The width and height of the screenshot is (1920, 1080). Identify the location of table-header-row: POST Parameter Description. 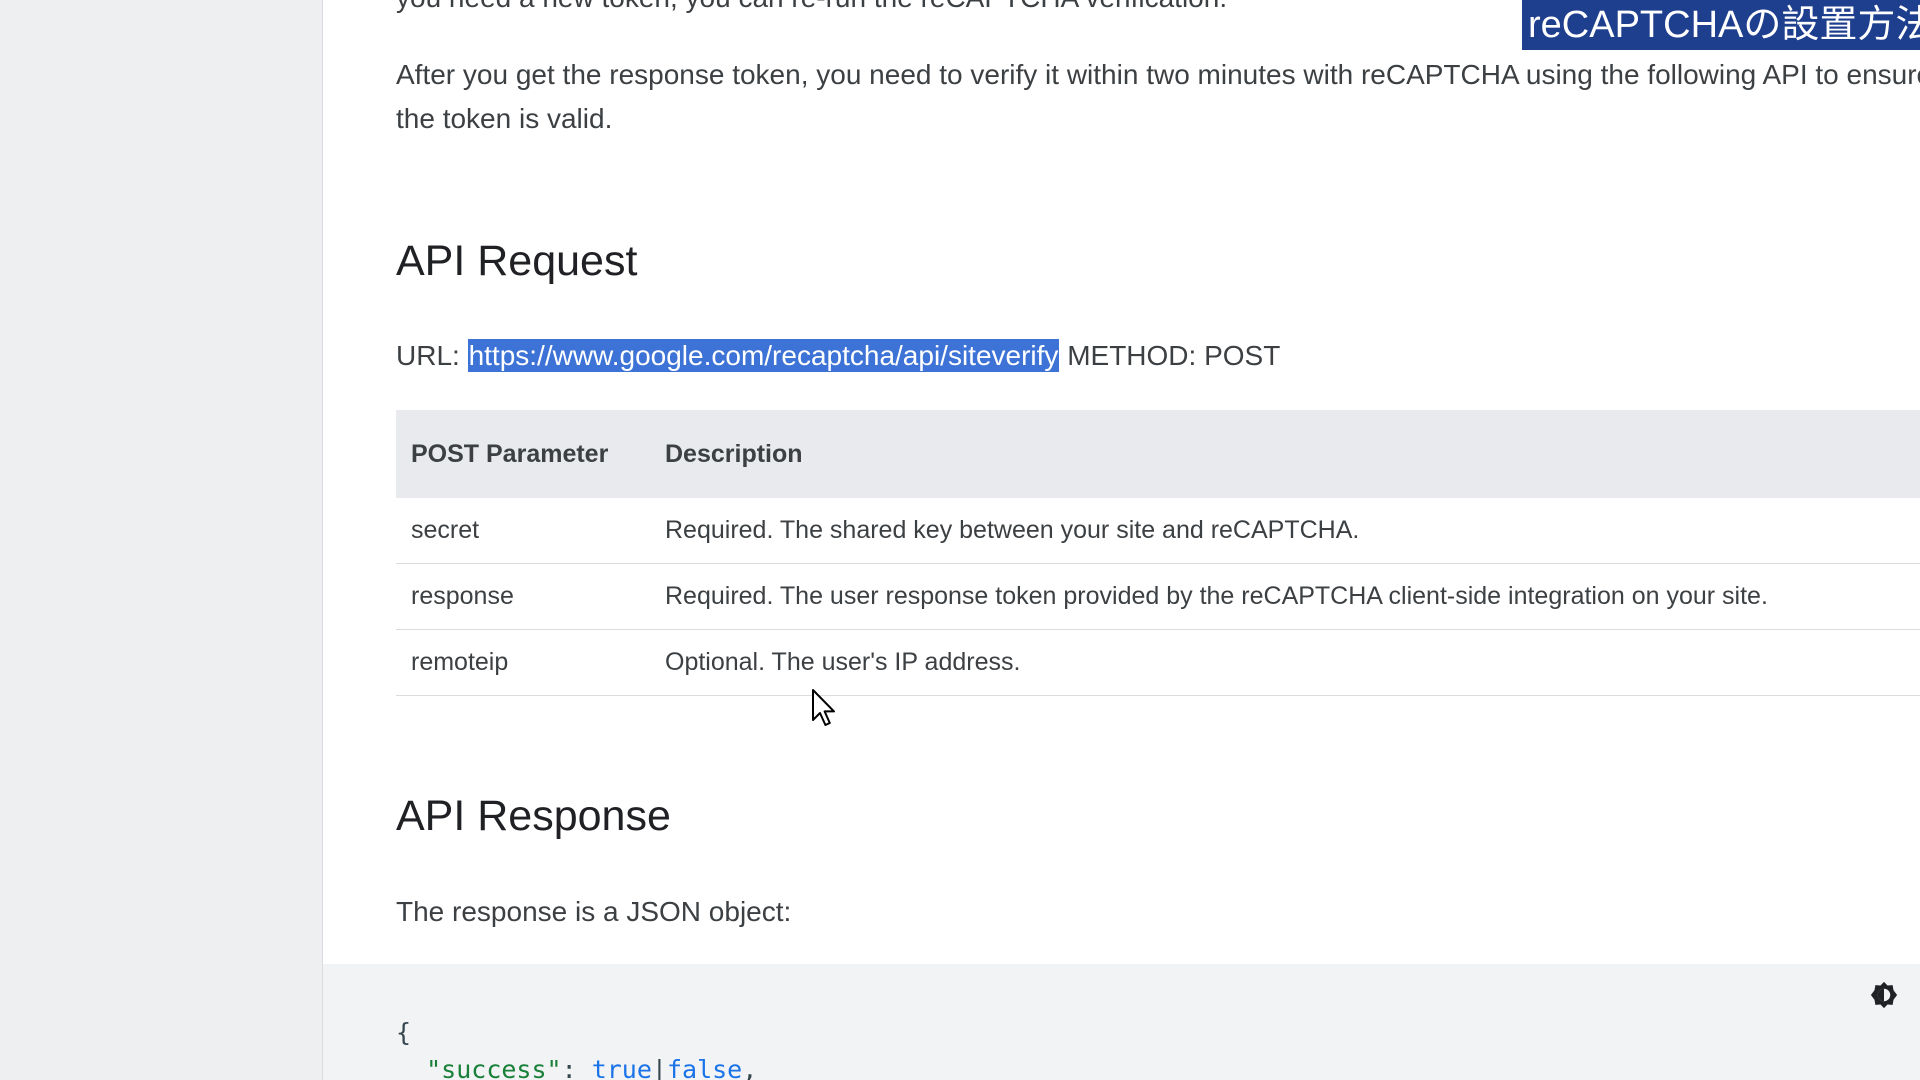
(1158, 454).